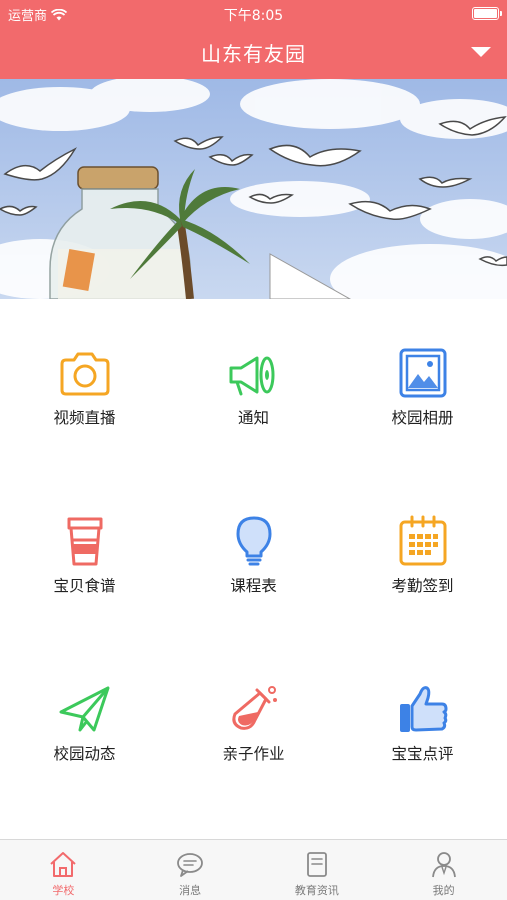 The image size is (507, 900). I want to click on tab-messages: 消息, so click(190, 870).